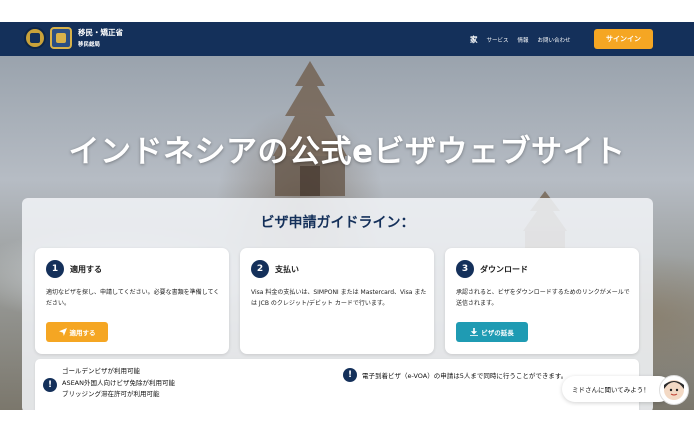  What do you see at coordinates (61, 38) in the screenshot?
I see `immigration-shield-icon` at bounding box center [61, 38].